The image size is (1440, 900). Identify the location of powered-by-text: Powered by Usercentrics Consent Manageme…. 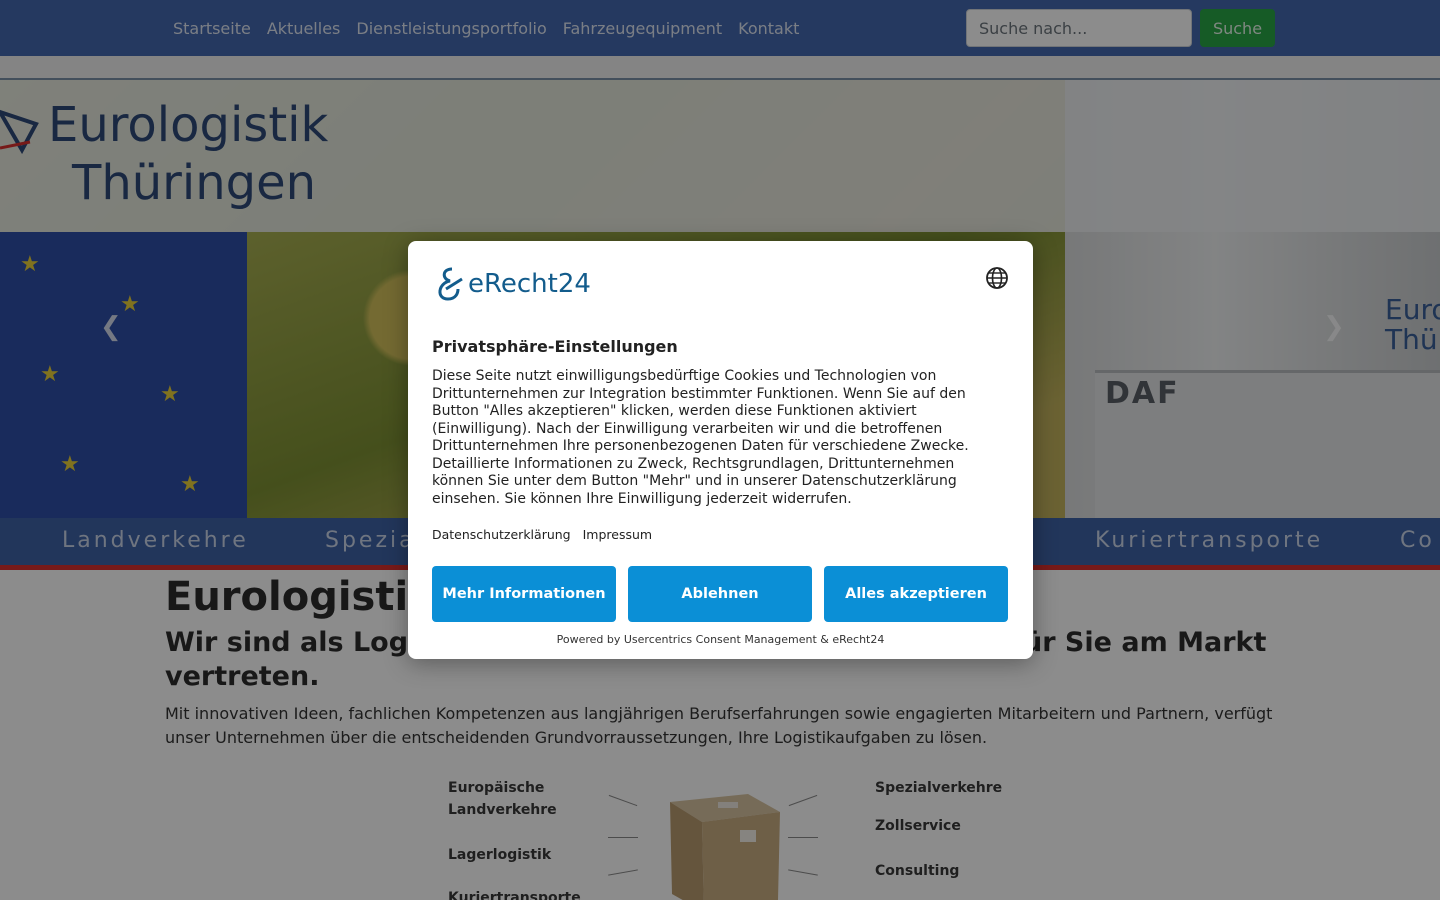
(720, 639).